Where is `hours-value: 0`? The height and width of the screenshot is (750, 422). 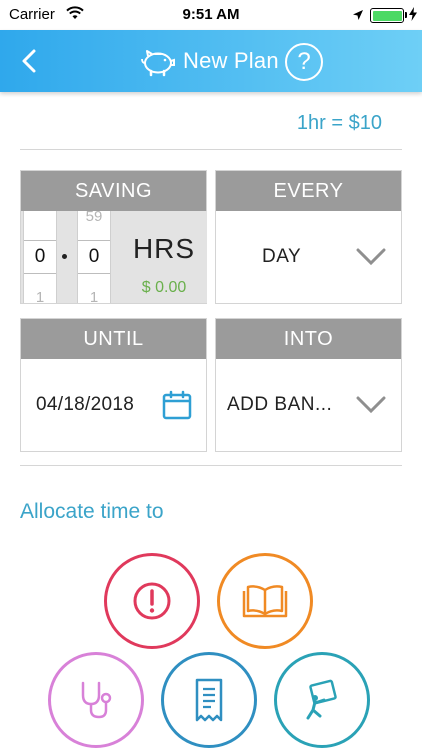
hours-value: 0 is located at coordinates (40, 257).